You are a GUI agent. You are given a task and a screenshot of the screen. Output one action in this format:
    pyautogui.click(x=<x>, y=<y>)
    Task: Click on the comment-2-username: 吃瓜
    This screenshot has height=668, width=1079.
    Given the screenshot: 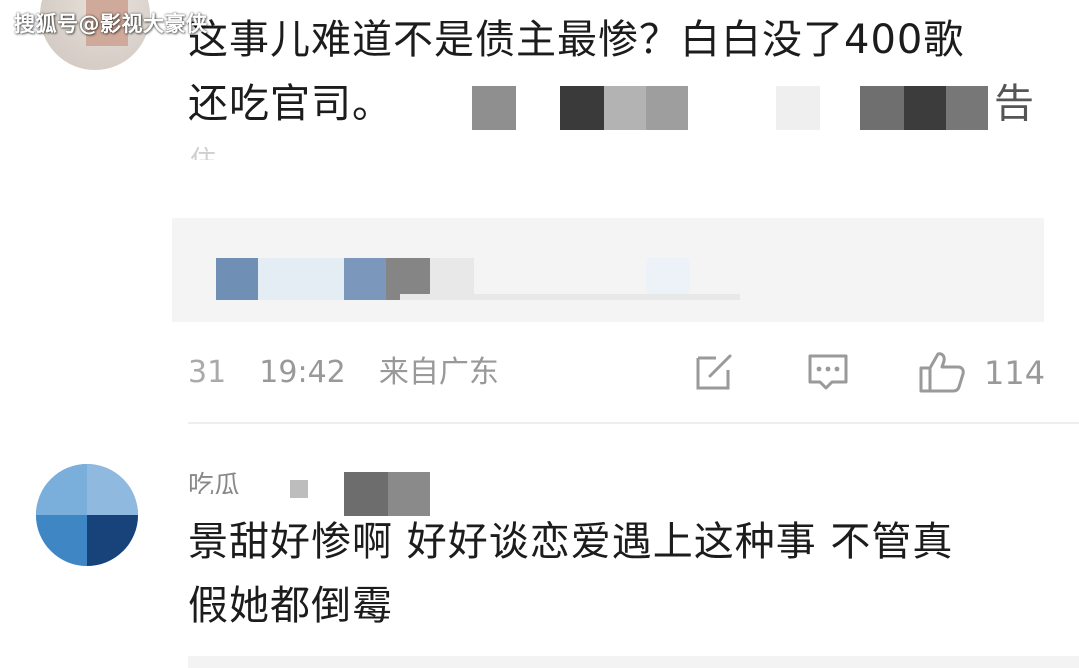 What is the action you would take?
    pyautogui.click(x=214, y=480)
    